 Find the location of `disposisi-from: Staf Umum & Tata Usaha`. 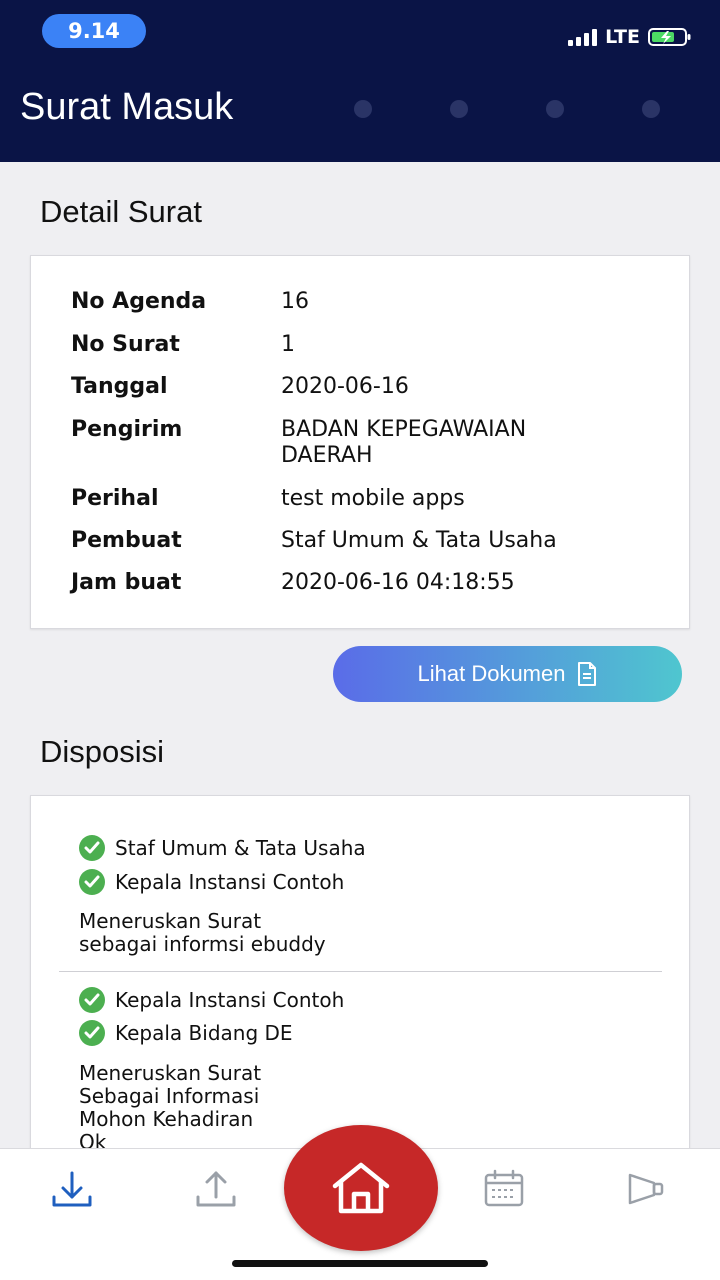

disposisi-from: Staf Umum & Tata Usaha is located at coordinates (222, 848).